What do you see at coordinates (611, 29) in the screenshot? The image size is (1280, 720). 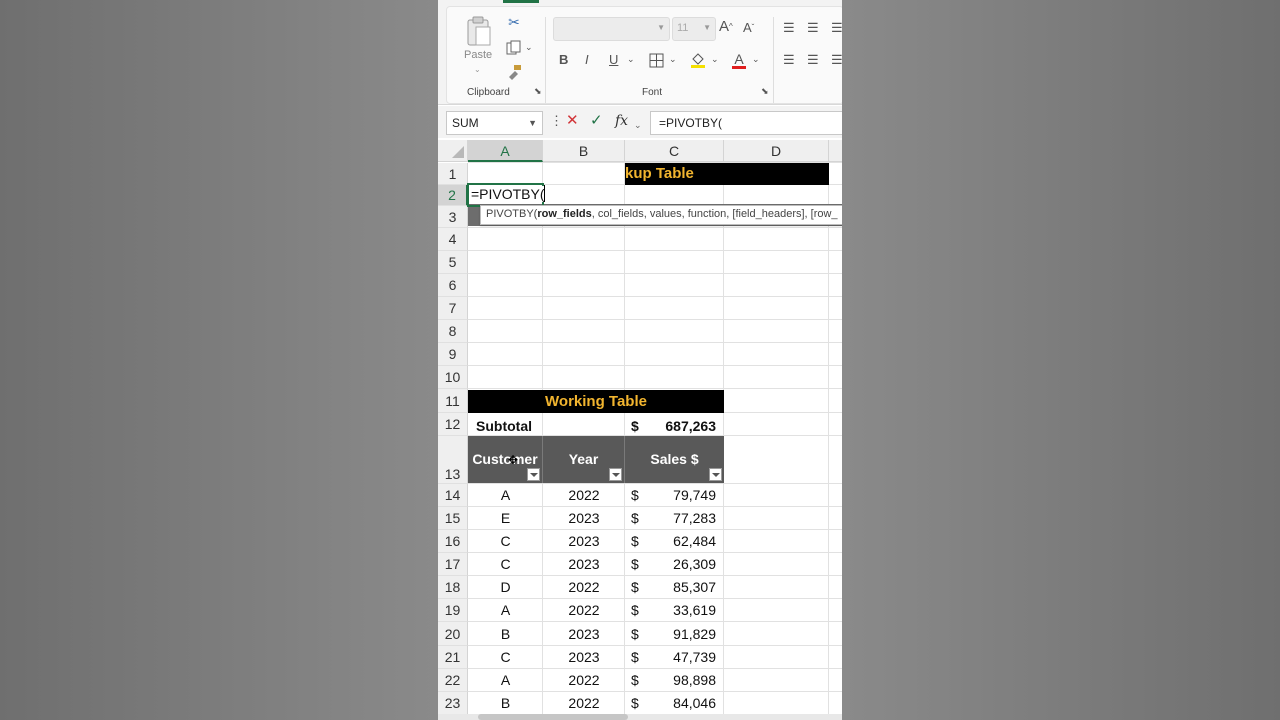 I see `font-name-dropdown: ▼` at bounding box center [611, 29].